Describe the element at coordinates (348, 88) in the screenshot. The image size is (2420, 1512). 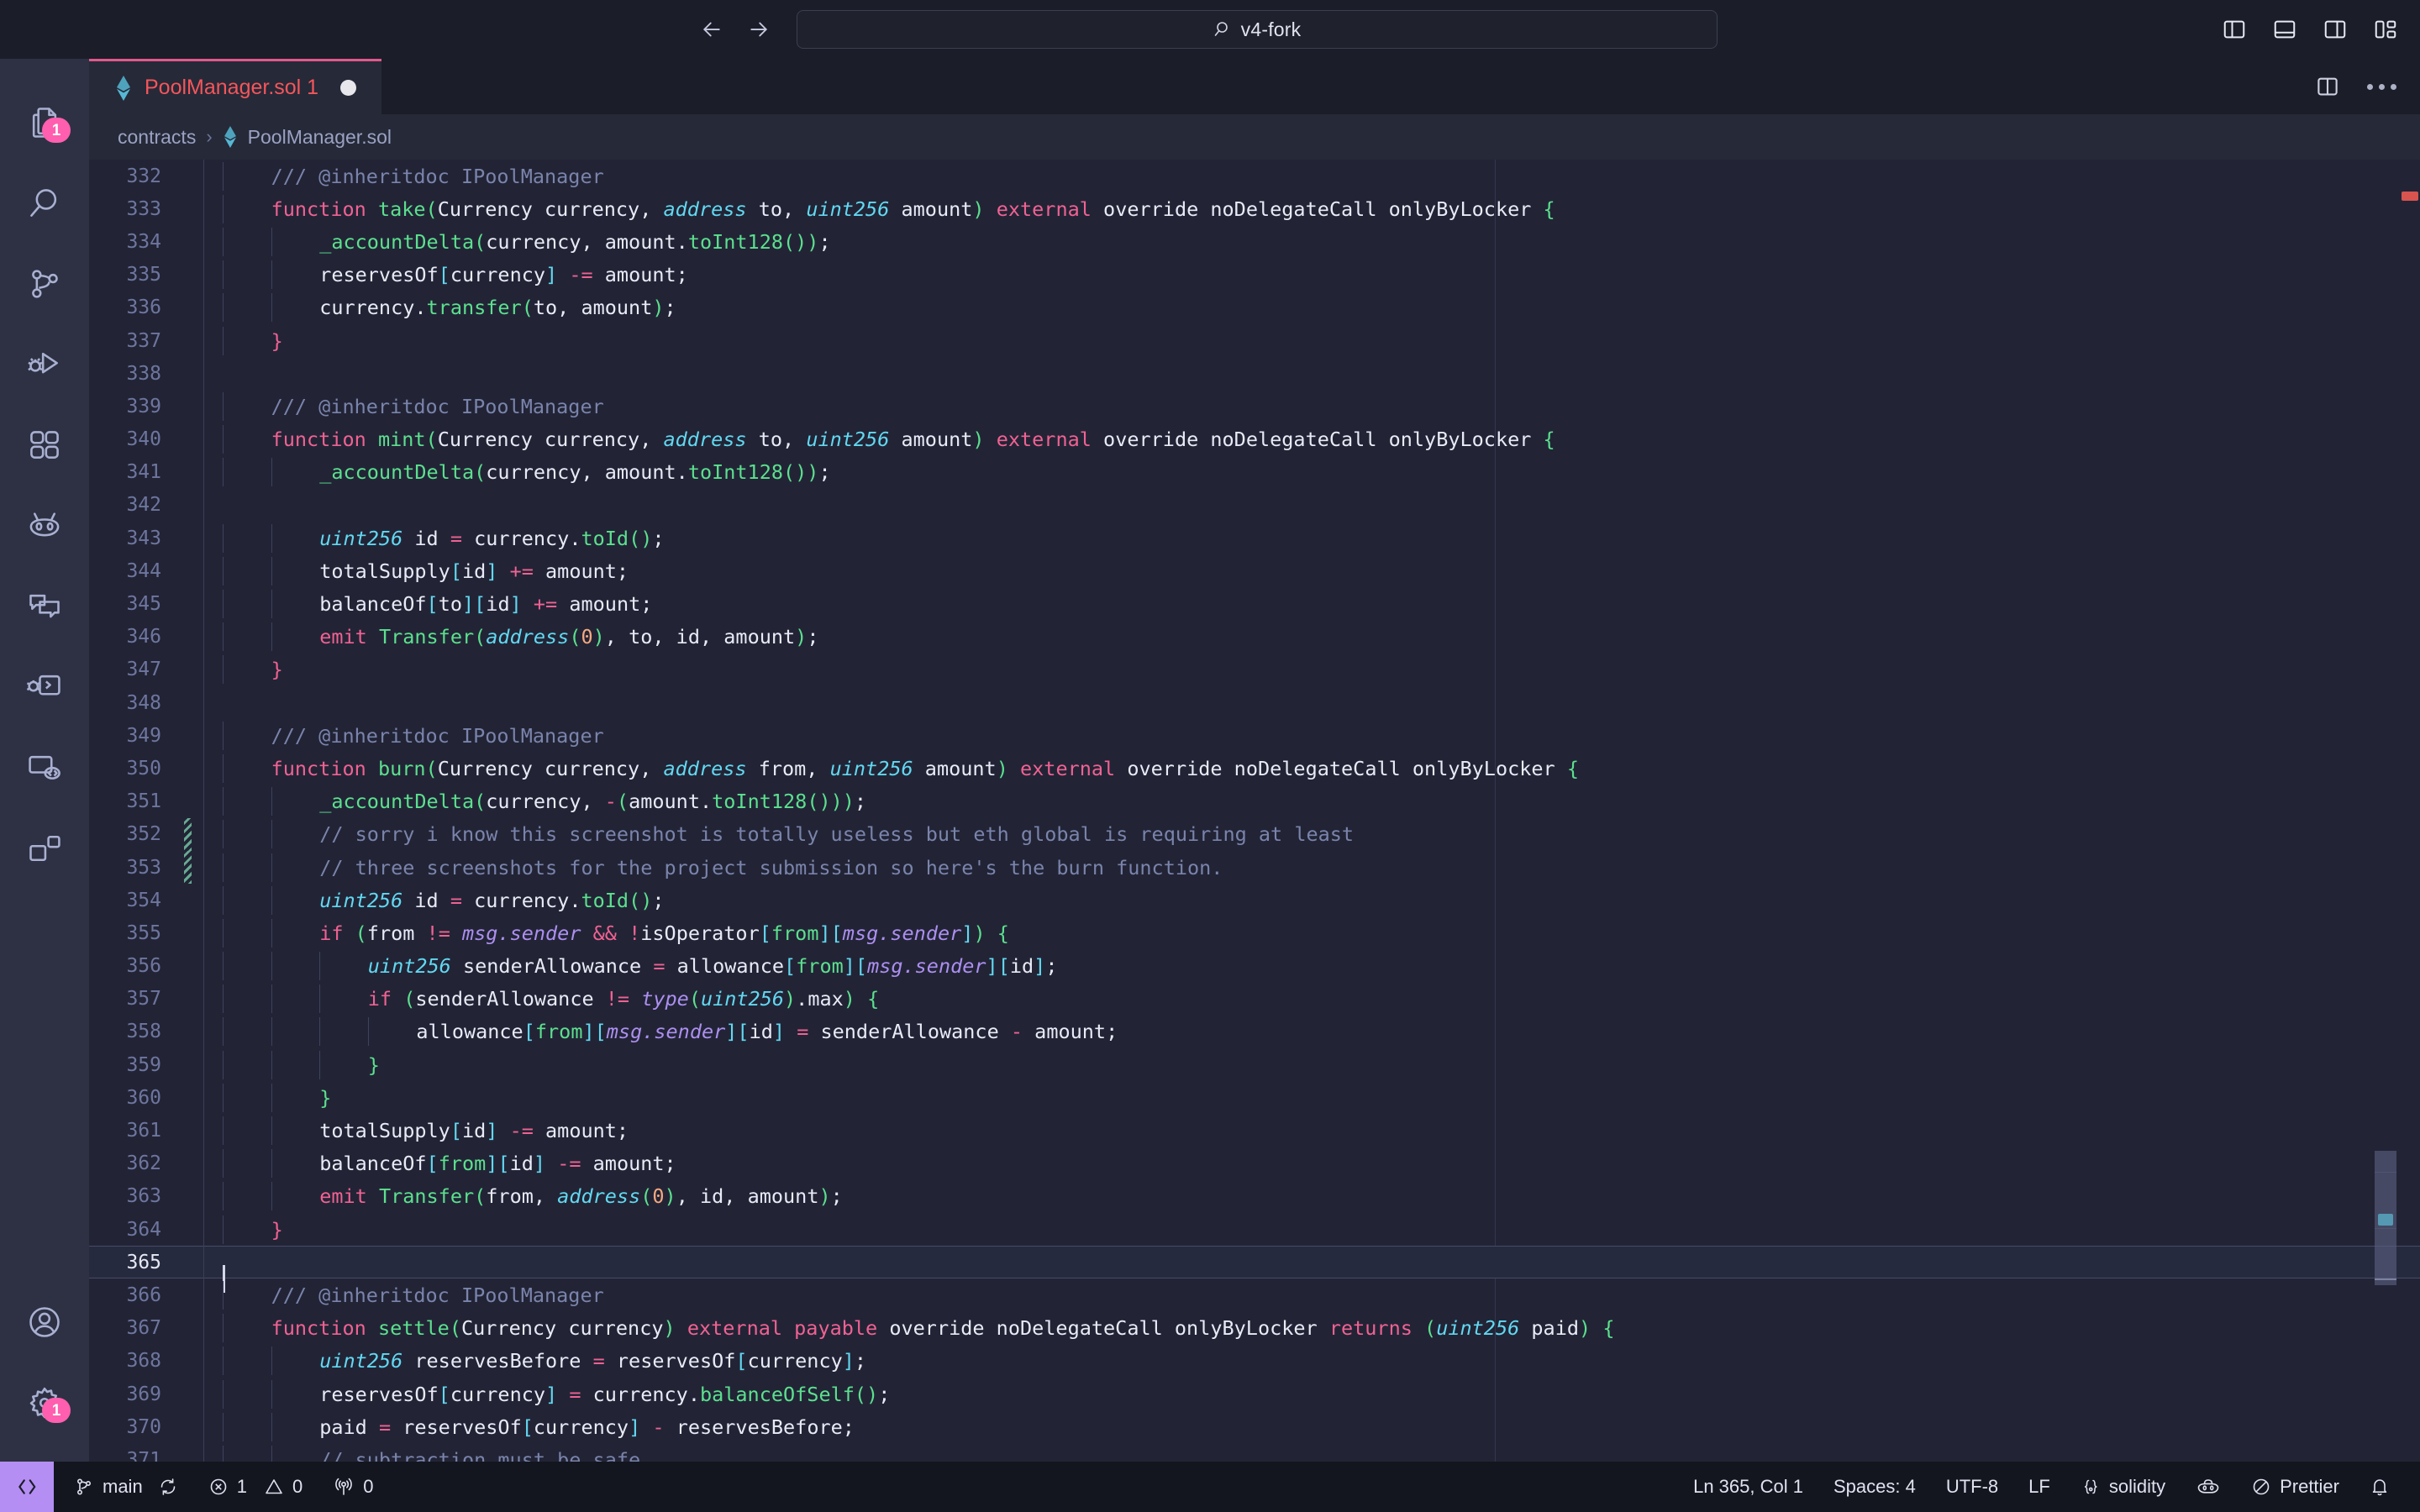
I see `tab-dirty-indicator` at that location.